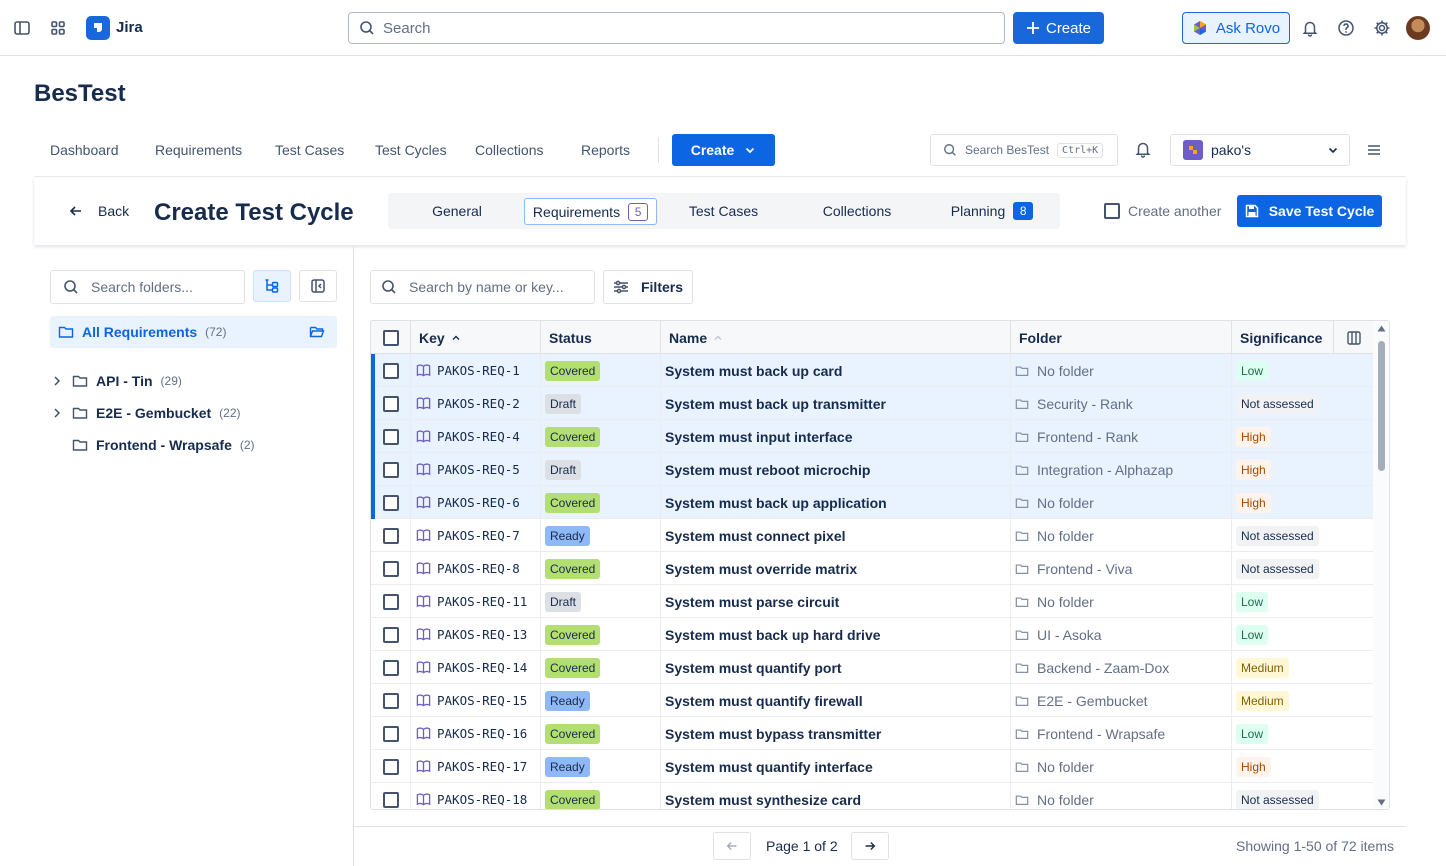 The width and height of the screenshot is (1446, 866). I want to click on save-test-cycle-button: Save Test Cycle, so click(1309, 211).